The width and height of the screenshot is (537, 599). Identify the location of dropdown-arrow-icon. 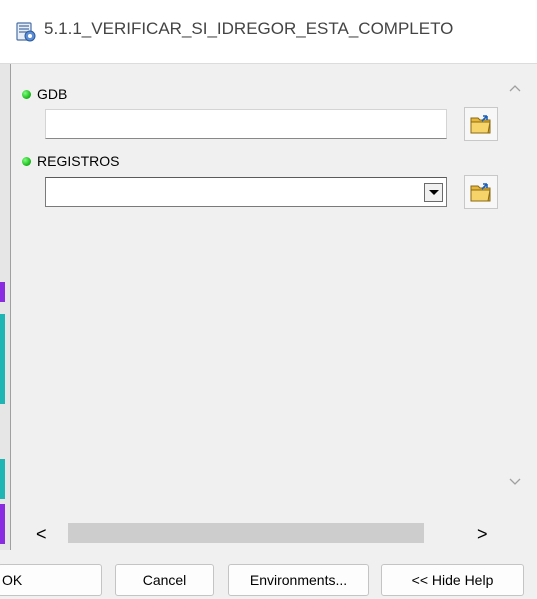
(433, 192).